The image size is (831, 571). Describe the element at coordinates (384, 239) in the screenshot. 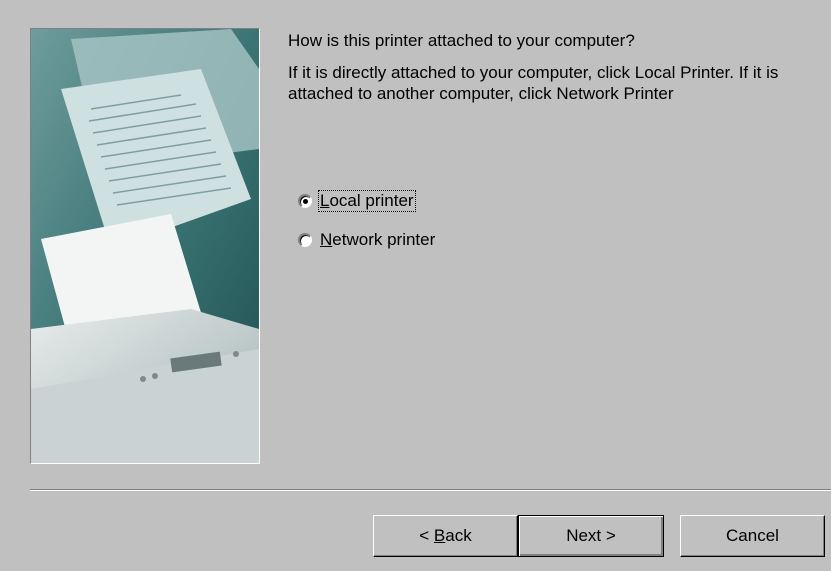

I see `network-printer-label-text: etwork printer` at that location.